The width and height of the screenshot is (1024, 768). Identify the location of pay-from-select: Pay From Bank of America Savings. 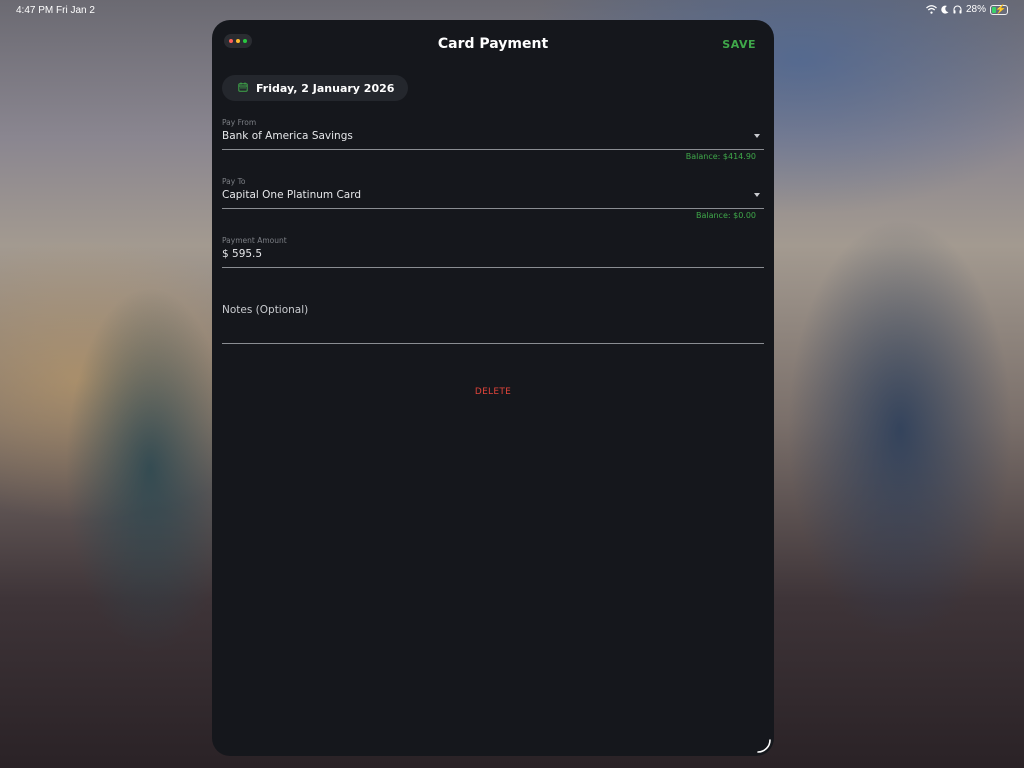
(493, 133).